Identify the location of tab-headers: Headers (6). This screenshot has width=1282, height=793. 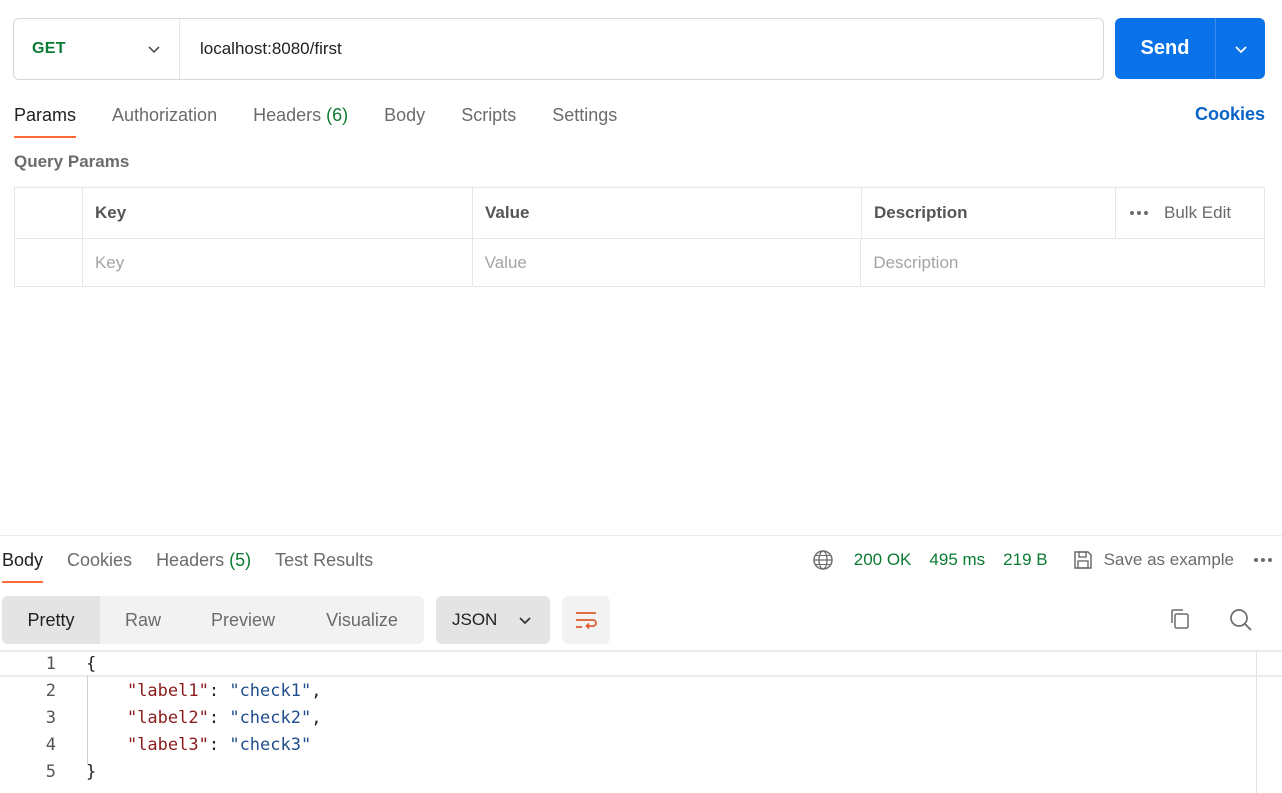
(300, 118).